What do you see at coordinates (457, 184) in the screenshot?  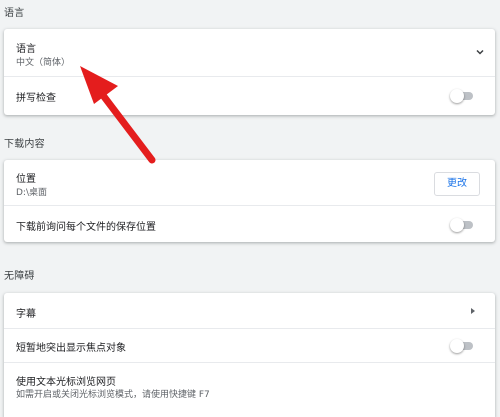 I see `change-location-button: 更改` at bounding box center [457, 184].